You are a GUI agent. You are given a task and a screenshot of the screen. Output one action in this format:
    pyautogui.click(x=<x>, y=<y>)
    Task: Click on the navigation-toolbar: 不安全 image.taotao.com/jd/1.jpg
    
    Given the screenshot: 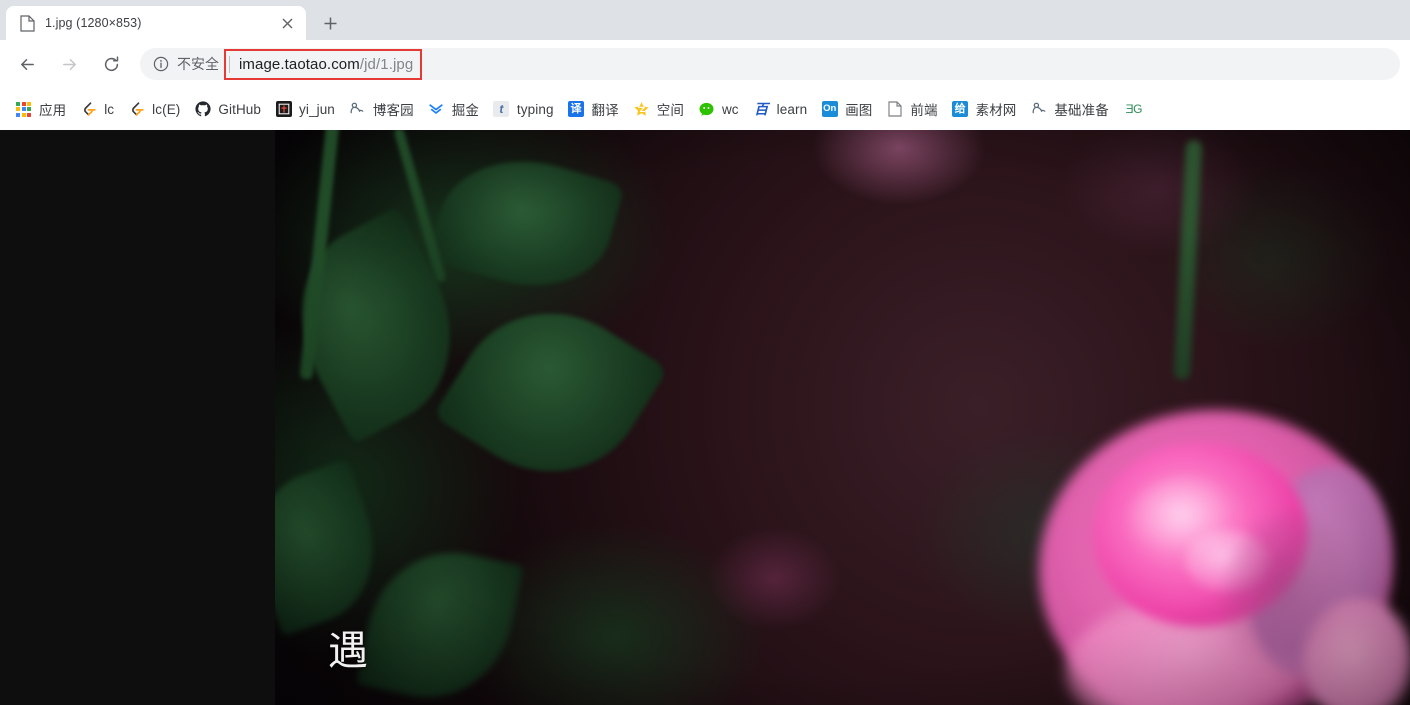 What is the action you would take?
    pyautogui.click(x=705, y=64)
    